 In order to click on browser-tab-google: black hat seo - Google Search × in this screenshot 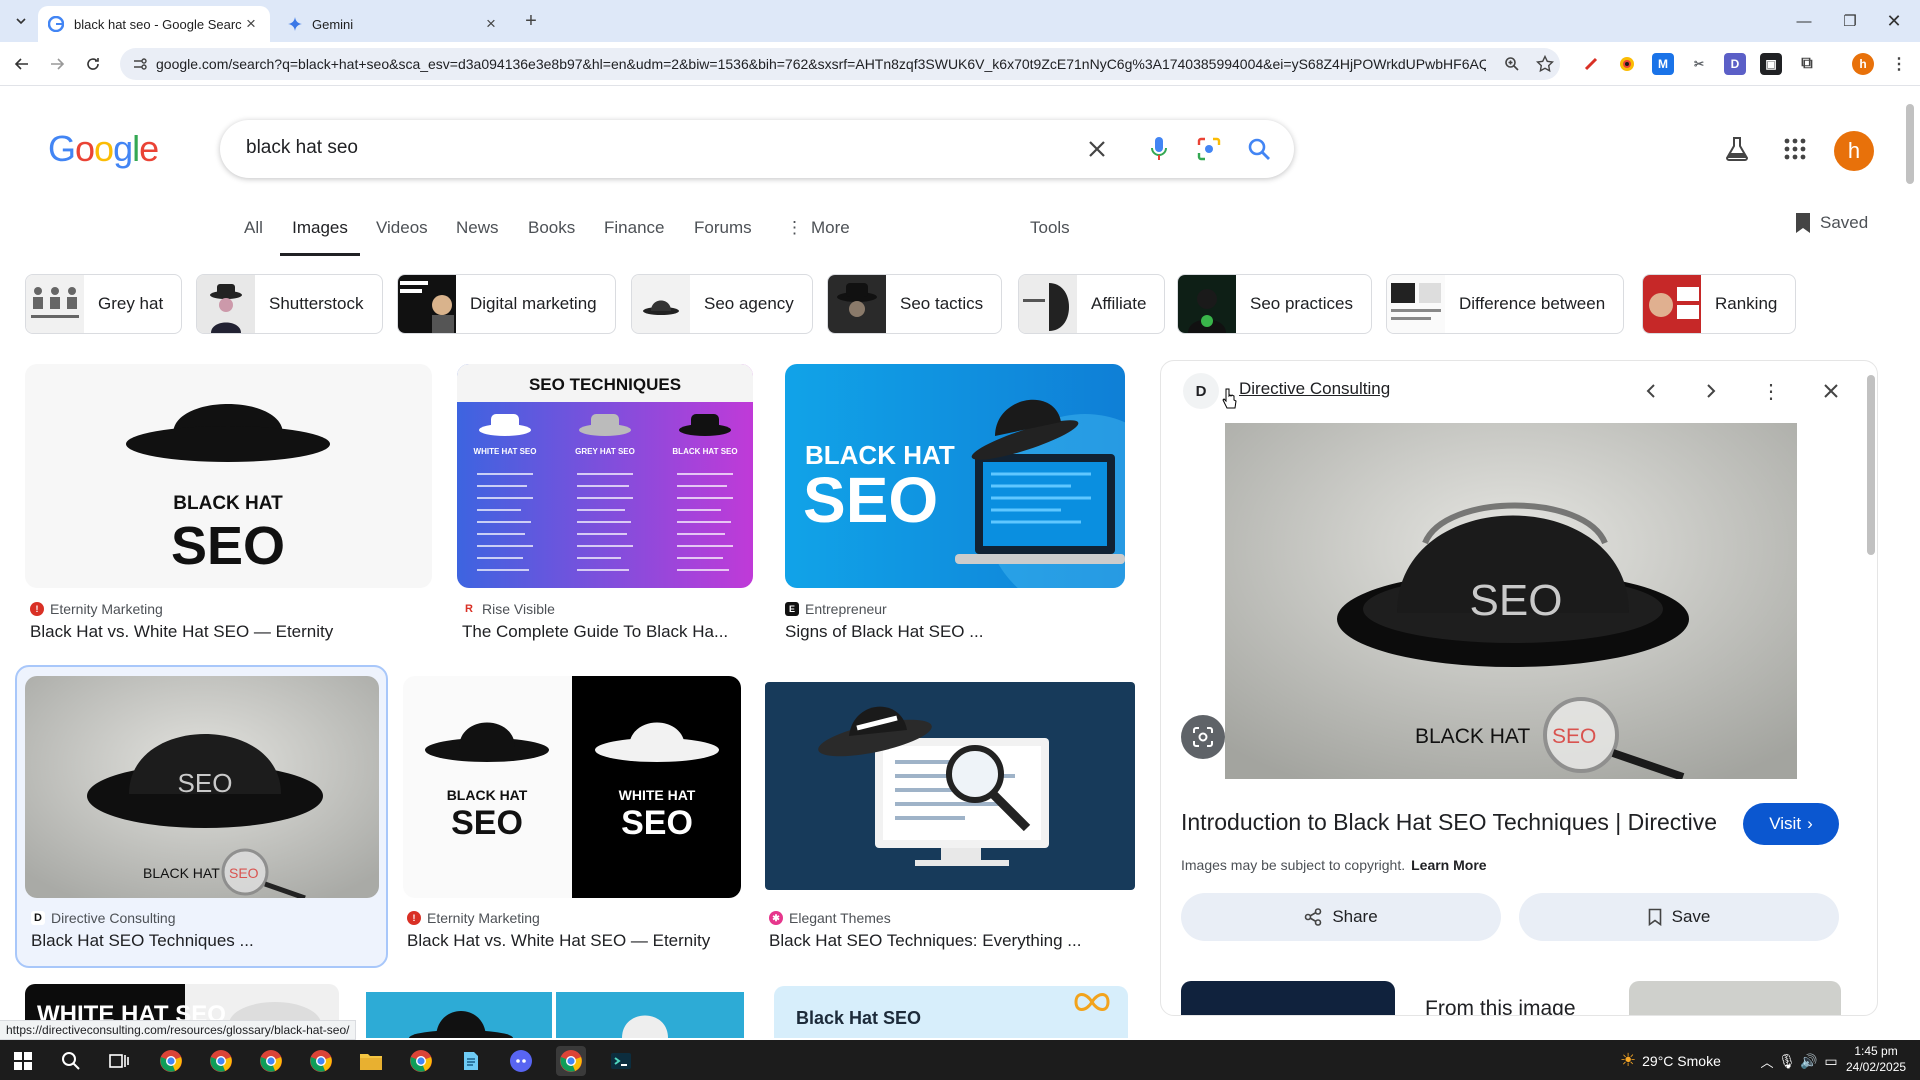, I will do `click(154, 24)`.